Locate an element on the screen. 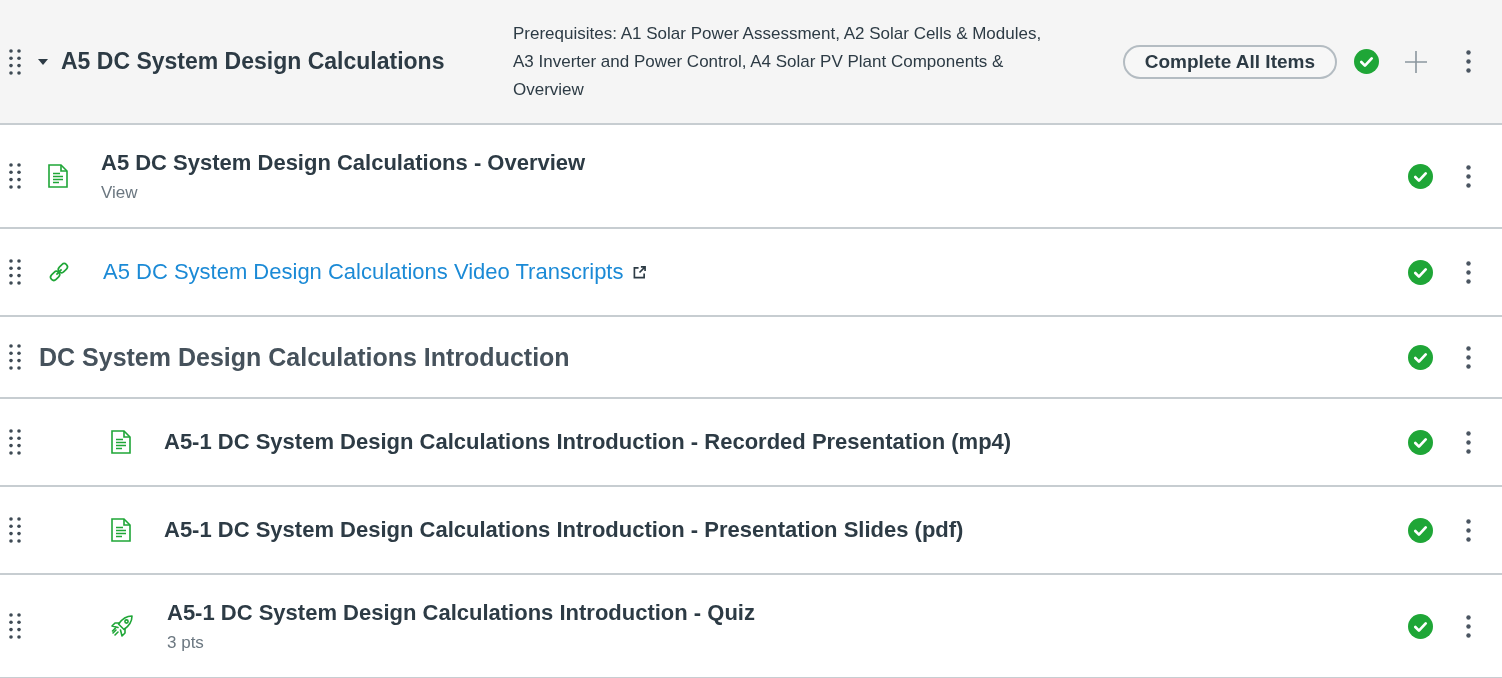 This screenshot has height=678, width=1502. caret-icon is located at coordinates (43, 61).